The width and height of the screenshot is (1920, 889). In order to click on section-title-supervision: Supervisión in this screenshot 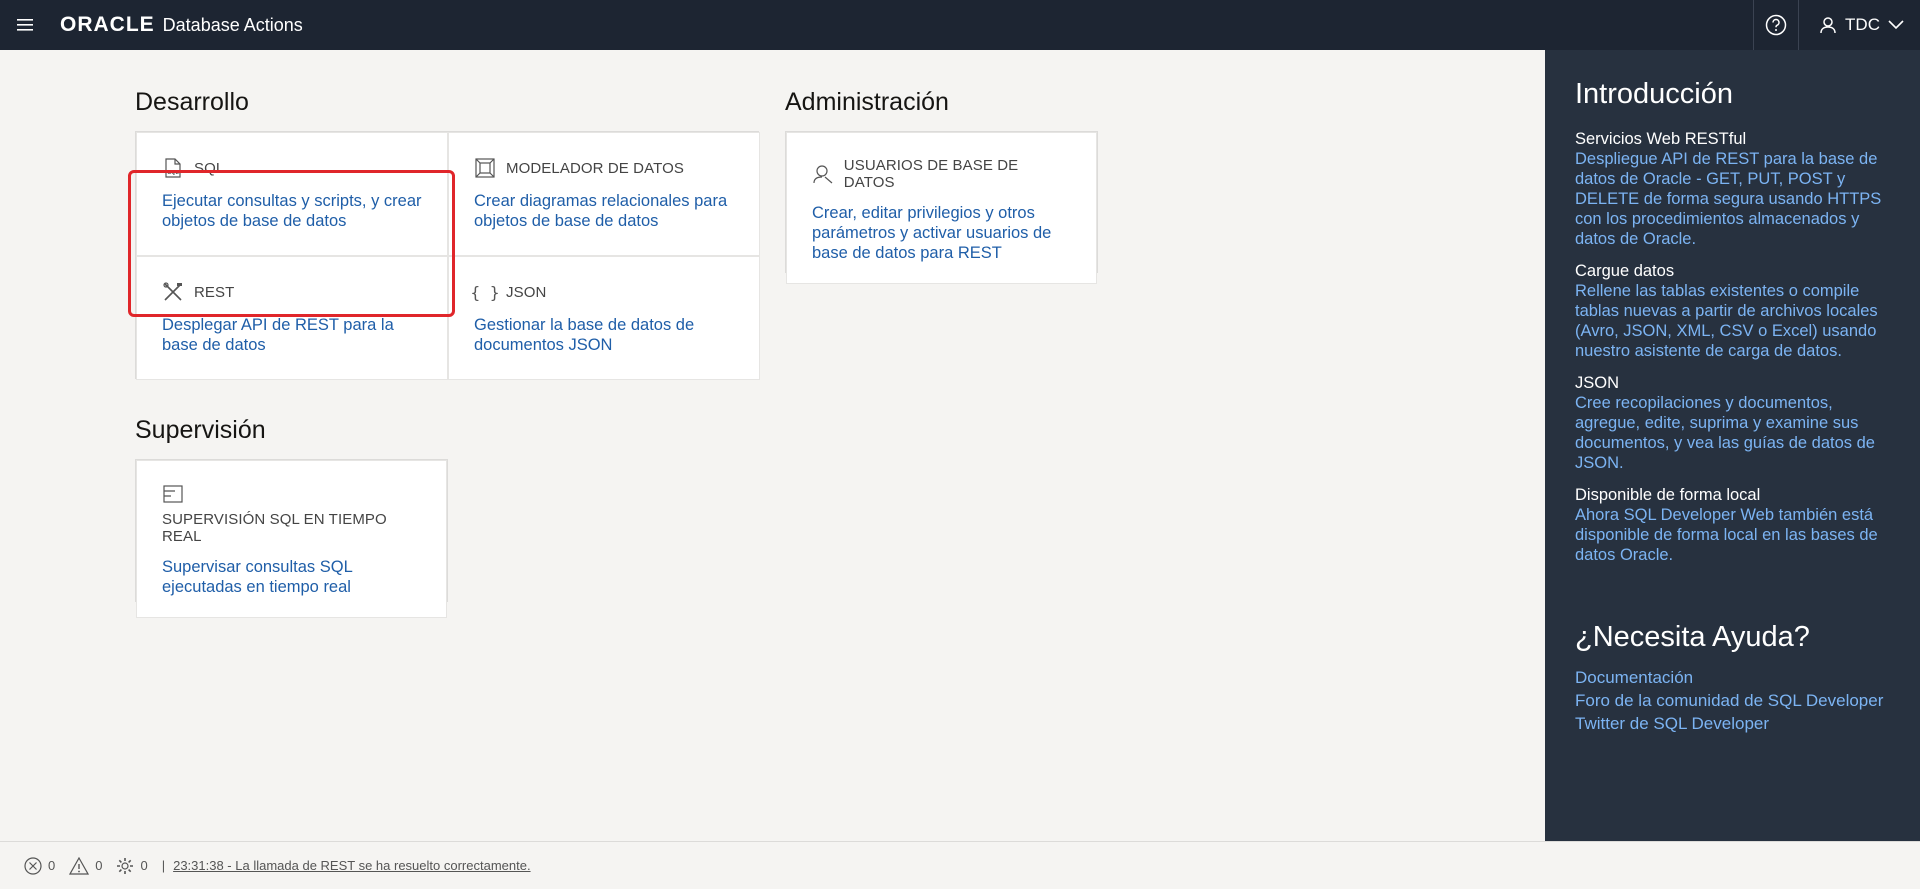, I will do `click(200, 430)`.